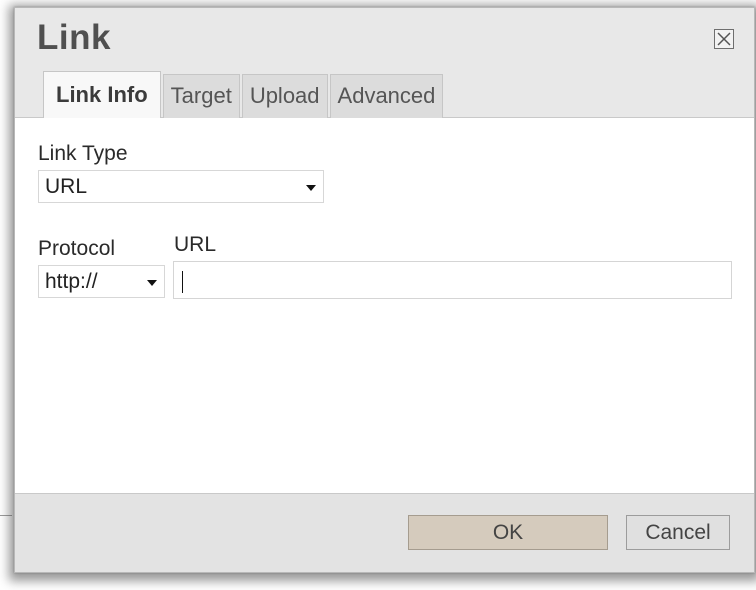 The width and height of the screenshot is (756, 590). Describe the element at coordinates (182, 282) in the screenshot. I see `text-caret` at that location.